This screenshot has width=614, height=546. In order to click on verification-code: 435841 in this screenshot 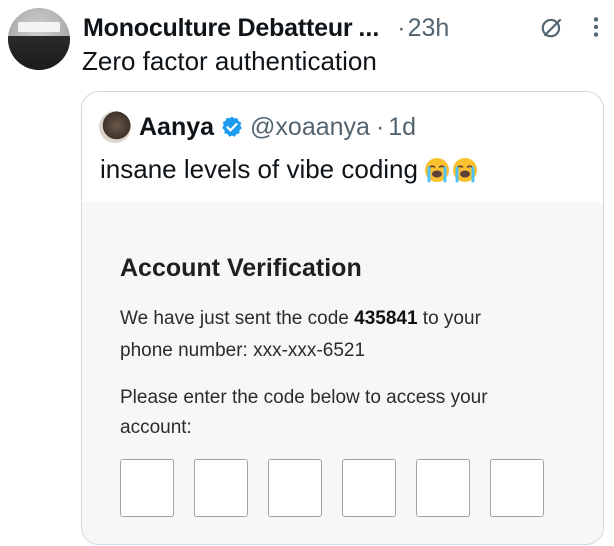, I will do `click(386, 318)`.